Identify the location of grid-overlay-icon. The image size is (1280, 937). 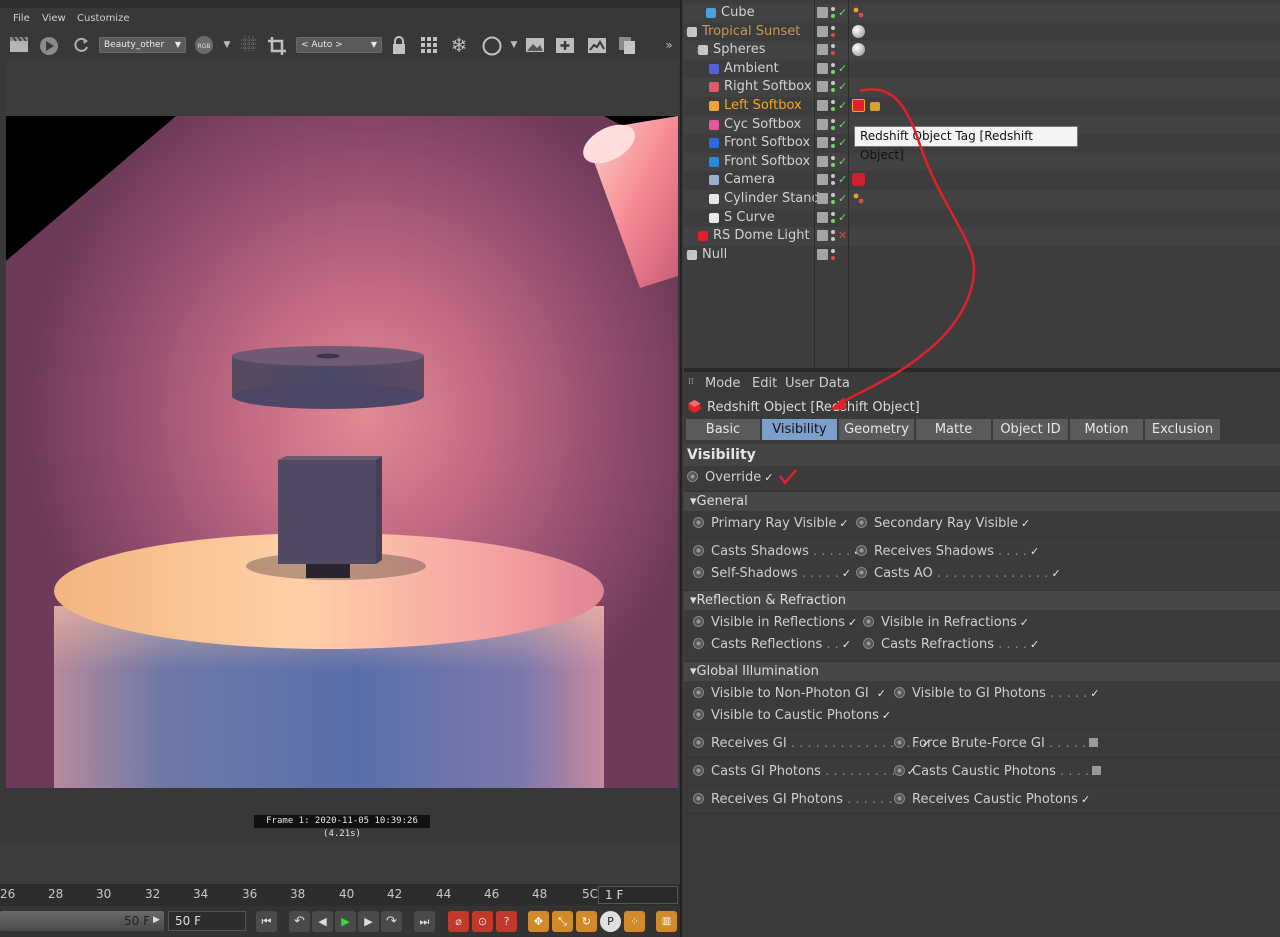
(249, 45).